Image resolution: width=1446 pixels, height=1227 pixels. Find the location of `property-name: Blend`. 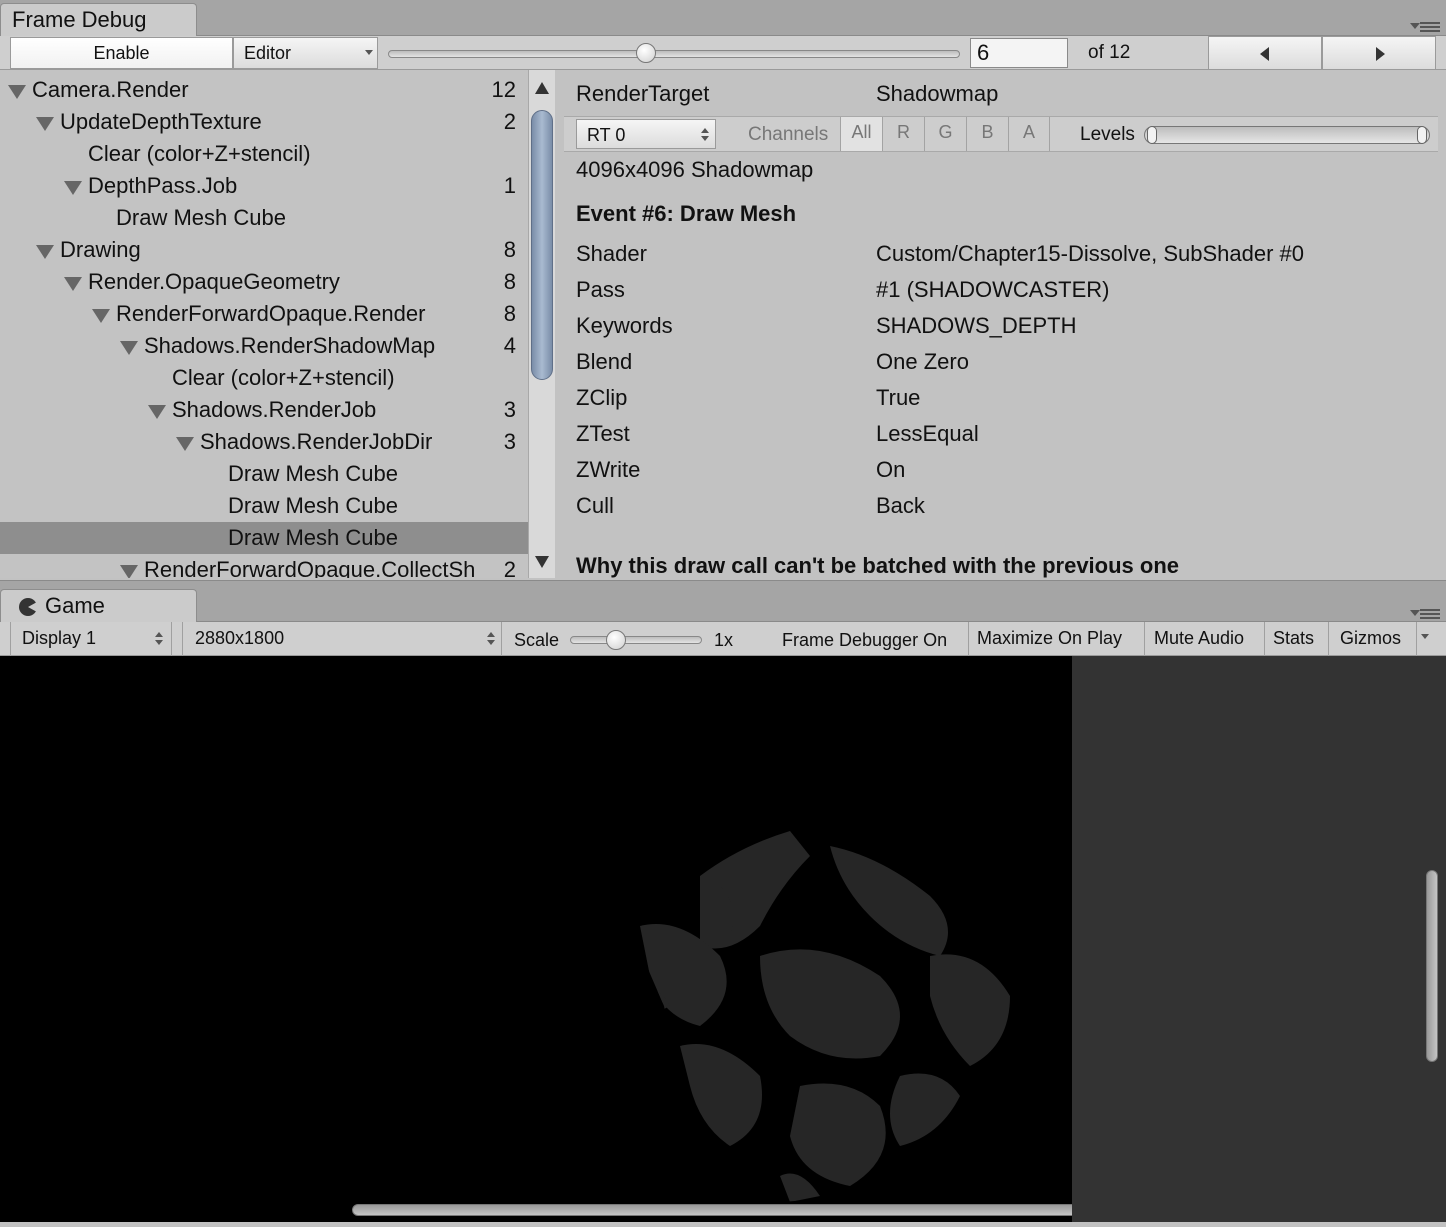

property-name: Blend is located at coordinates (604, 361).